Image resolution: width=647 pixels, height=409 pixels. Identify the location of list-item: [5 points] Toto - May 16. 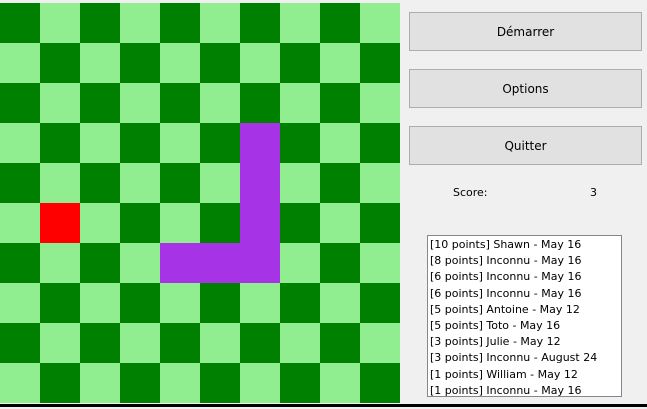
(524, 326).